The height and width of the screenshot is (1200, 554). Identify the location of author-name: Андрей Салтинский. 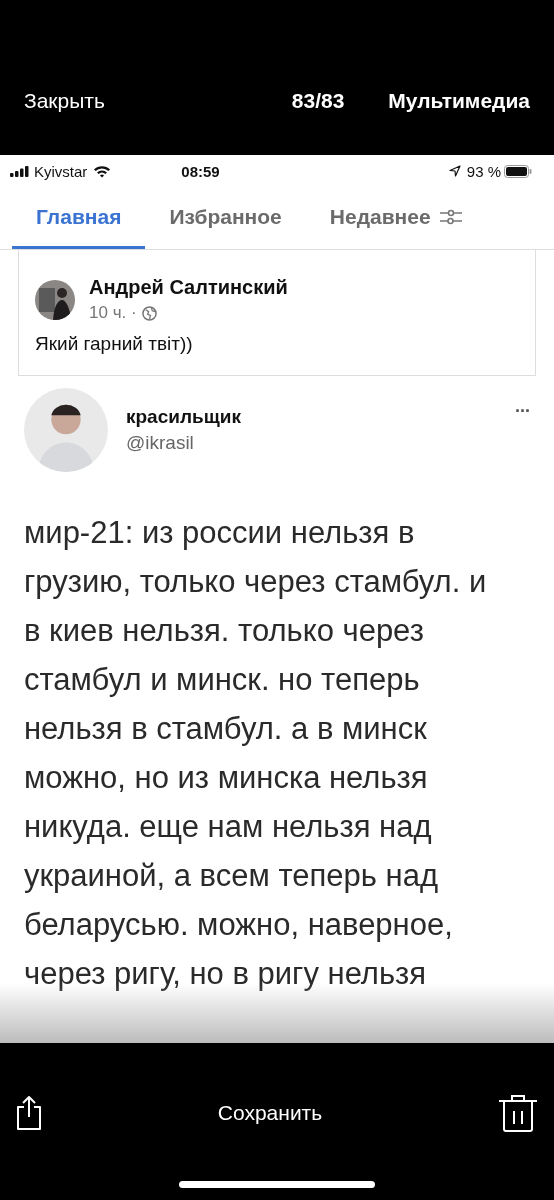
(188, 287).